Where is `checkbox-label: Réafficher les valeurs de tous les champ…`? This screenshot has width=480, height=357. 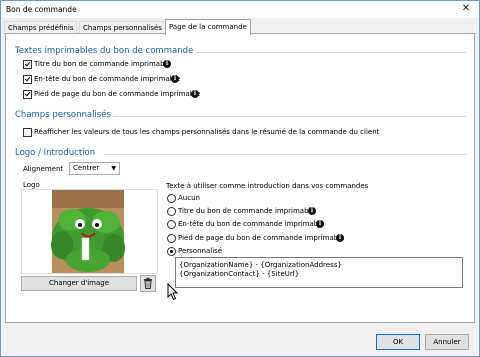 checkbox-label: Réafficher les valeurs de tous les champ… is located at coordinates (207, 132).